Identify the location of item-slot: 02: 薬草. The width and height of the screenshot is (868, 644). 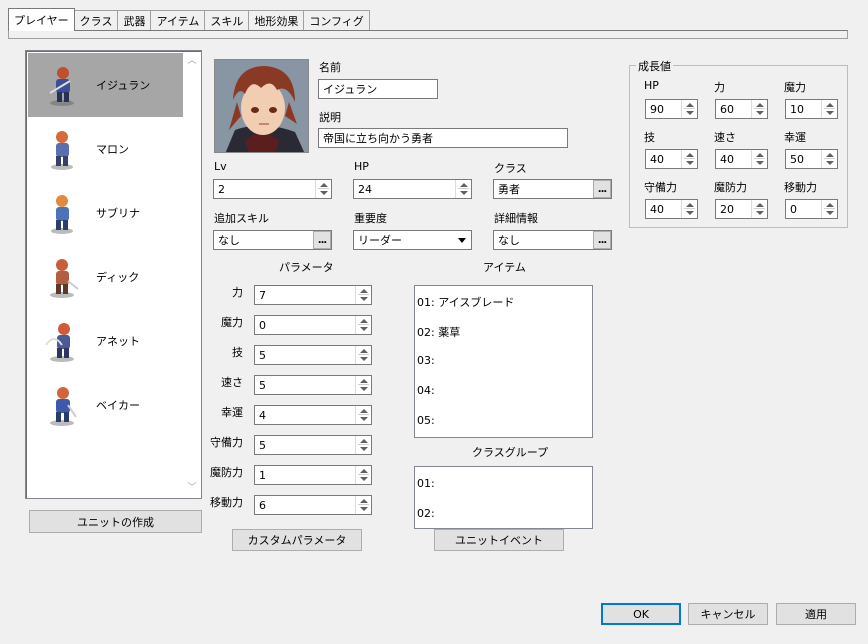
(438, 332).